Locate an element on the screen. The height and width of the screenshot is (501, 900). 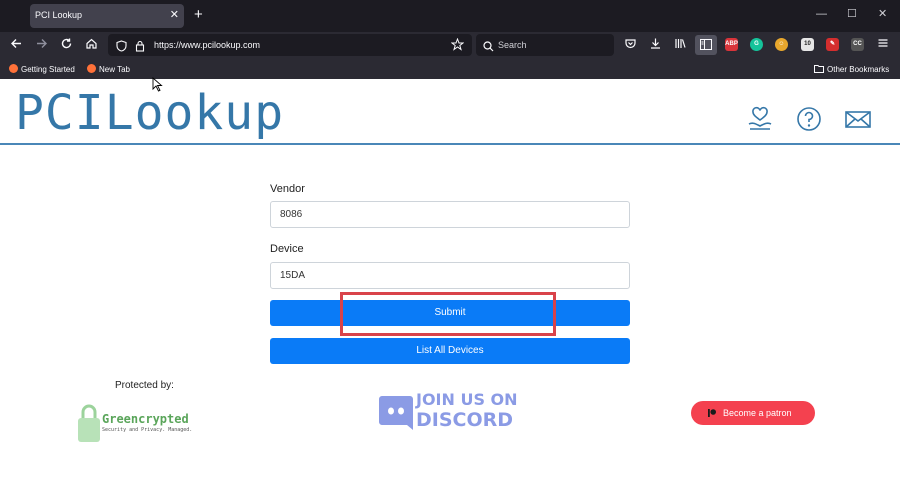
home-button is located at coordinates (91, 45).